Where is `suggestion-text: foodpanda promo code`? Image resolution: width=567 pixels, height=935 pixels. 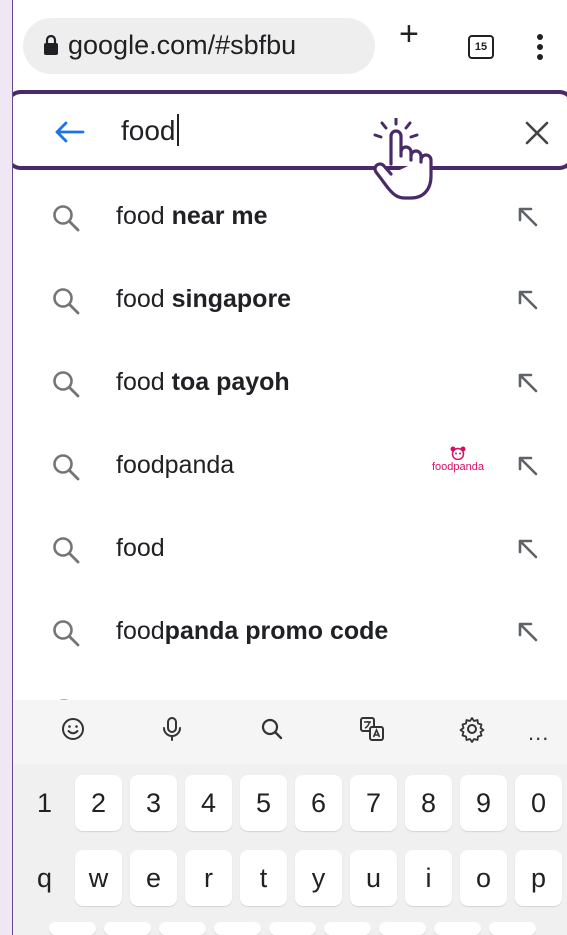
suggestion-text: foodpanda promo code is located at coordinates (252, 631).